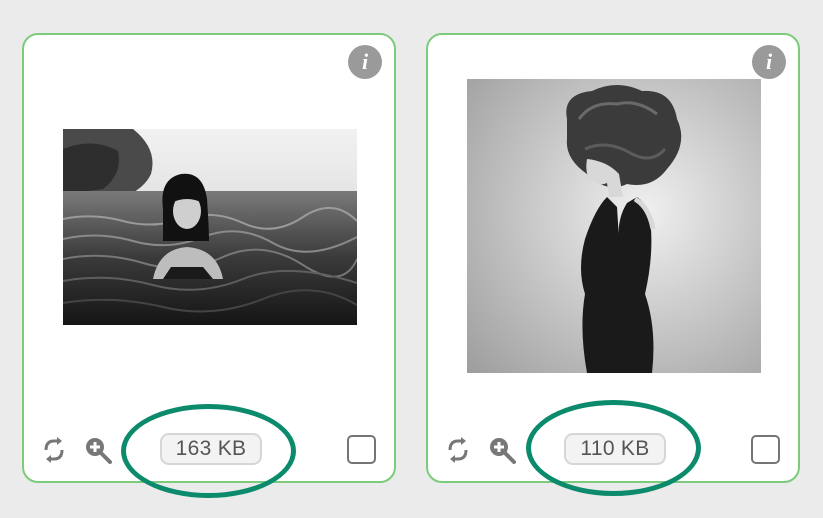  What do you see at coordinates (615, 449) in the screenshot?
I see `file-size-badge: 110 KB` at bounding box center [615, 449].